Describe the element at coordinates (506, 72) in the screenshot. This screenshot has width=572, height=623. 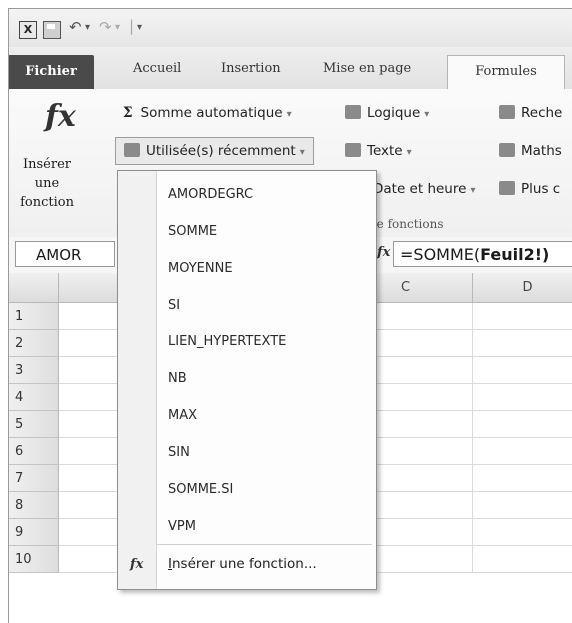
I see `tab-formules: Formules` at that location.